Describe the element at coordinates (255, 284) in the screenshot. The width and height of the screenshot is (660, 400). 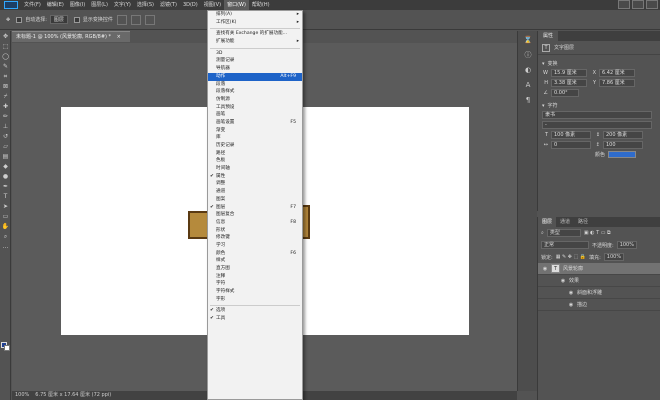
I see `window-menu-item: 字符` at that location.